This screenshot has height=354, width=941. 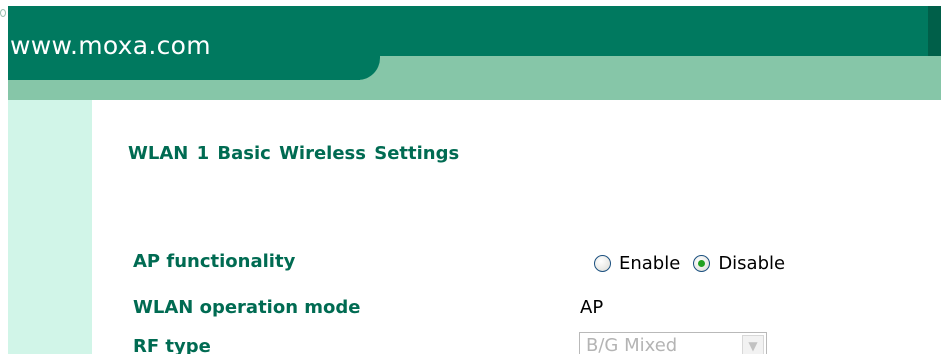 What do you see at coordinates (50, 227) in the screenshot?
I see `sidebar` at bounding box center [50, 227].